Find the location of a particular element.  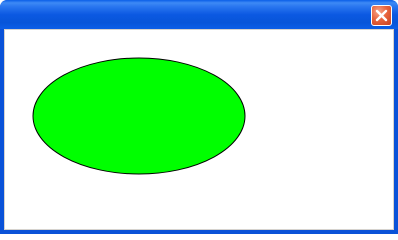

close-icon is located at coordinates (381, 15).